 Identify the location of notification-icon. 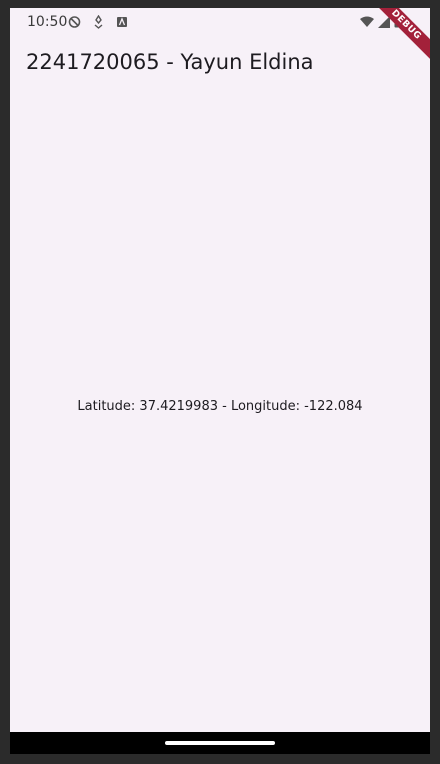
(122, 22).